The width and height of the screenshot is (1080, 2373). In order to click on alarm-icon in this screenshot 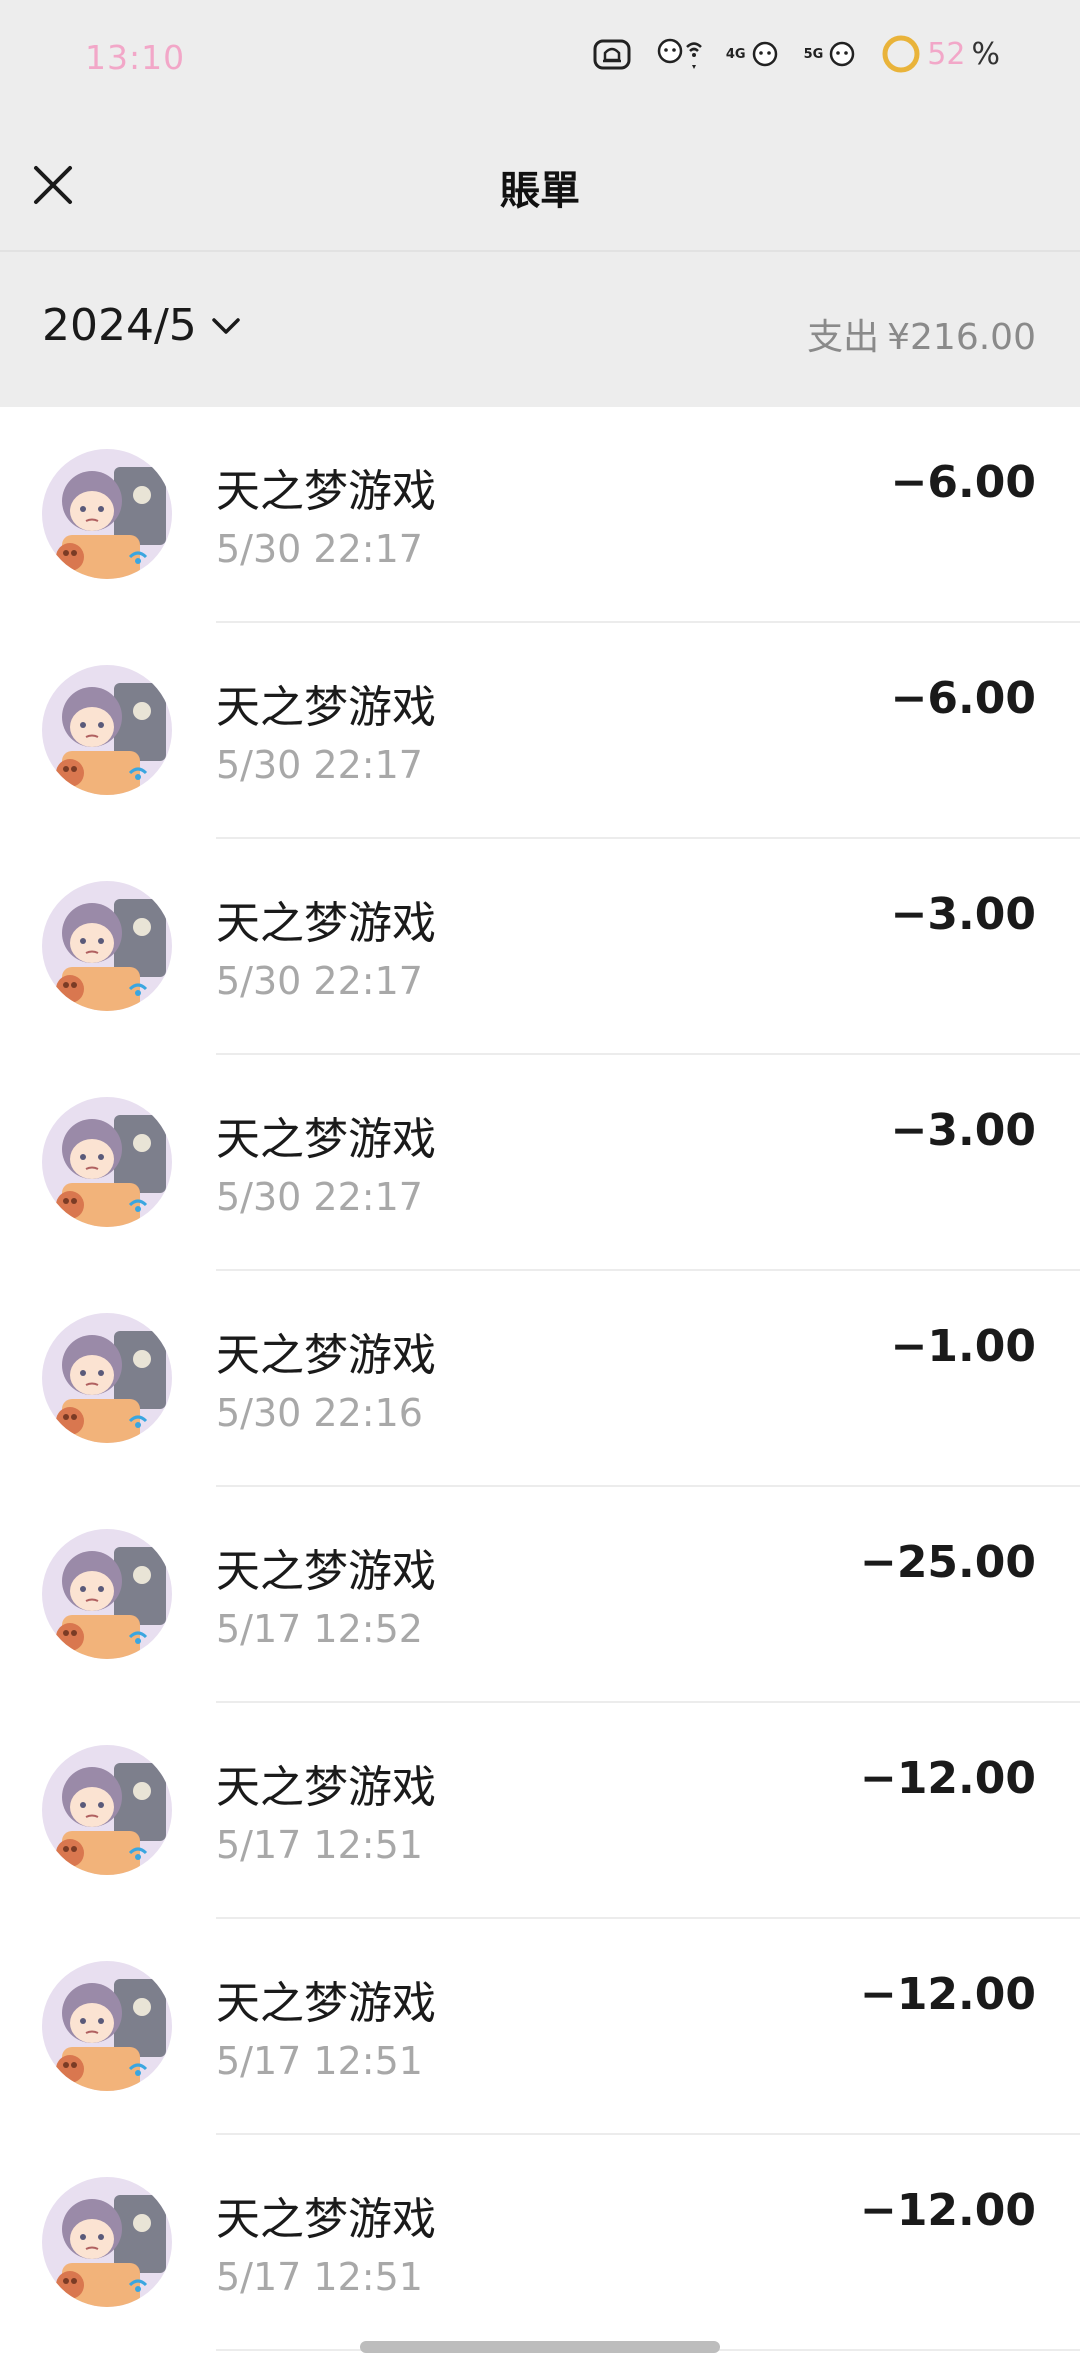, I will do `click(612, 54)`.